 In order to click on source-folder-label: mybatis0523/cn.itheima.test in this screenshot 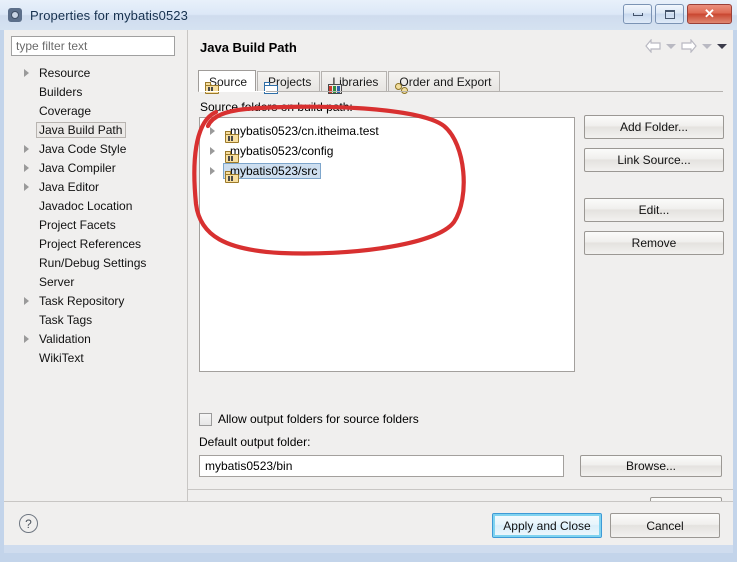, I will do `click(304, 131)`.